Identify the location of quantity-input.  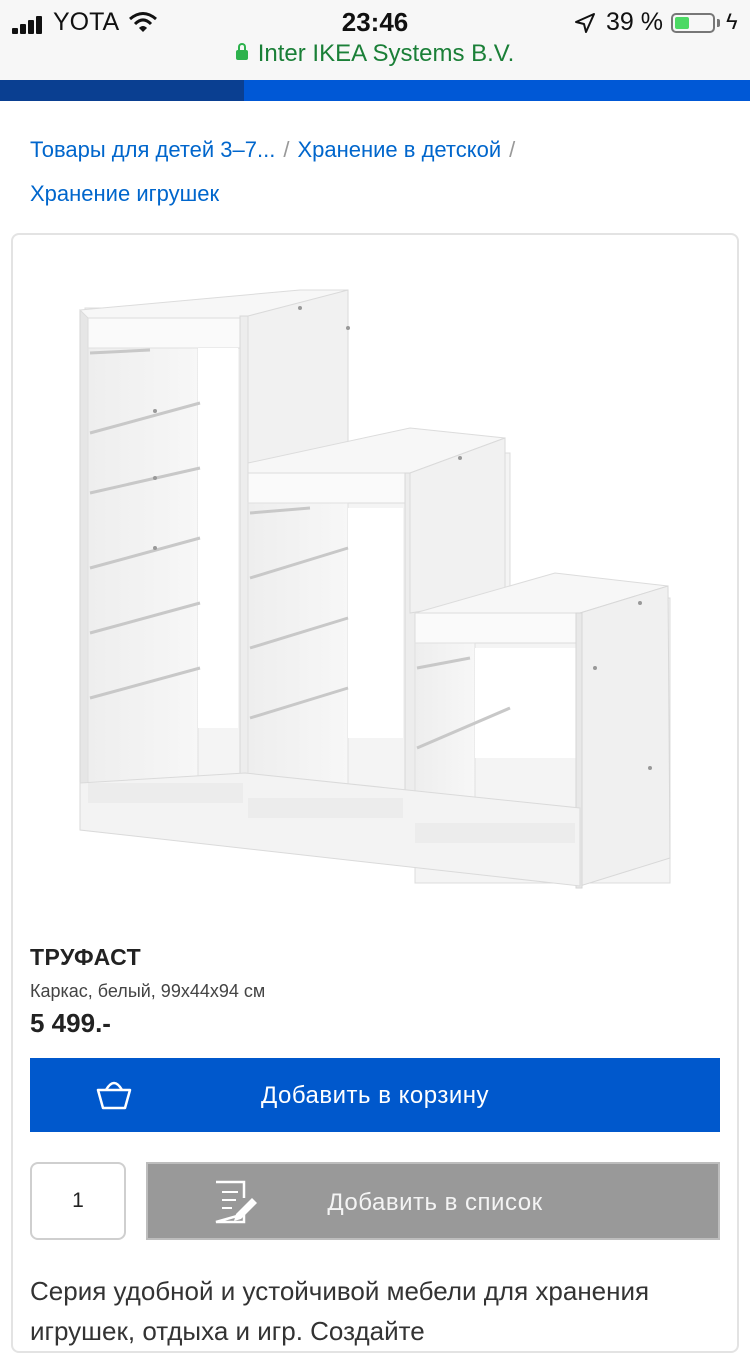
(78, 1201).